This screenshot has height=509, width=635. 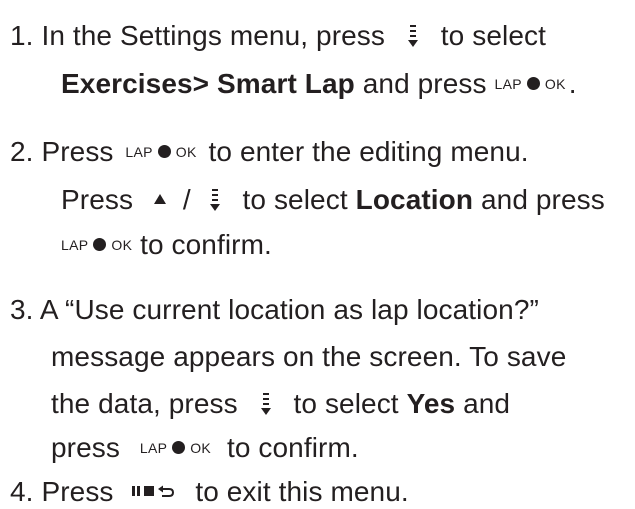 I want to click on step-2-text-a: Press, so click(x=77, y=151).